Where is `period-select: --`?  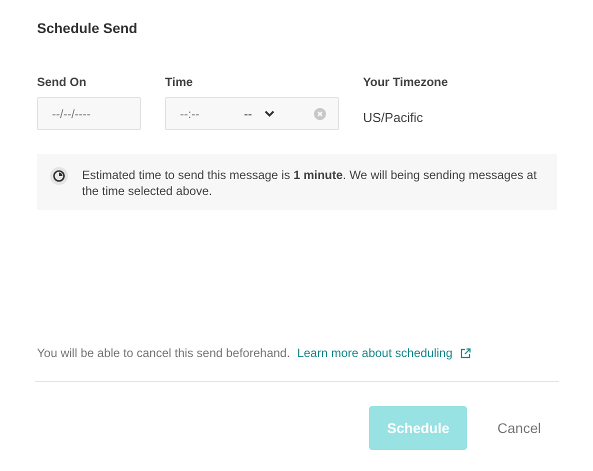
period-select: -- is located at coordinates (259, 113).